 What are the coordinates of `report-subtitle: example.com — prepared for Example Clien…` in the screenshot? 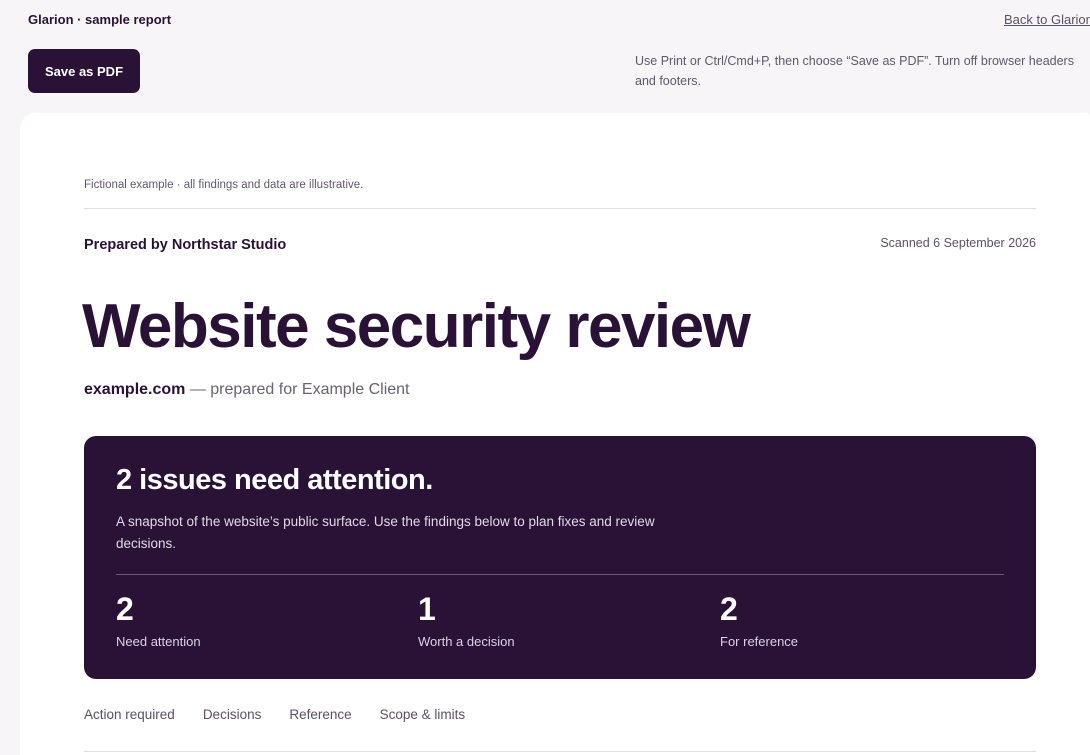 It's located at (247, 390).